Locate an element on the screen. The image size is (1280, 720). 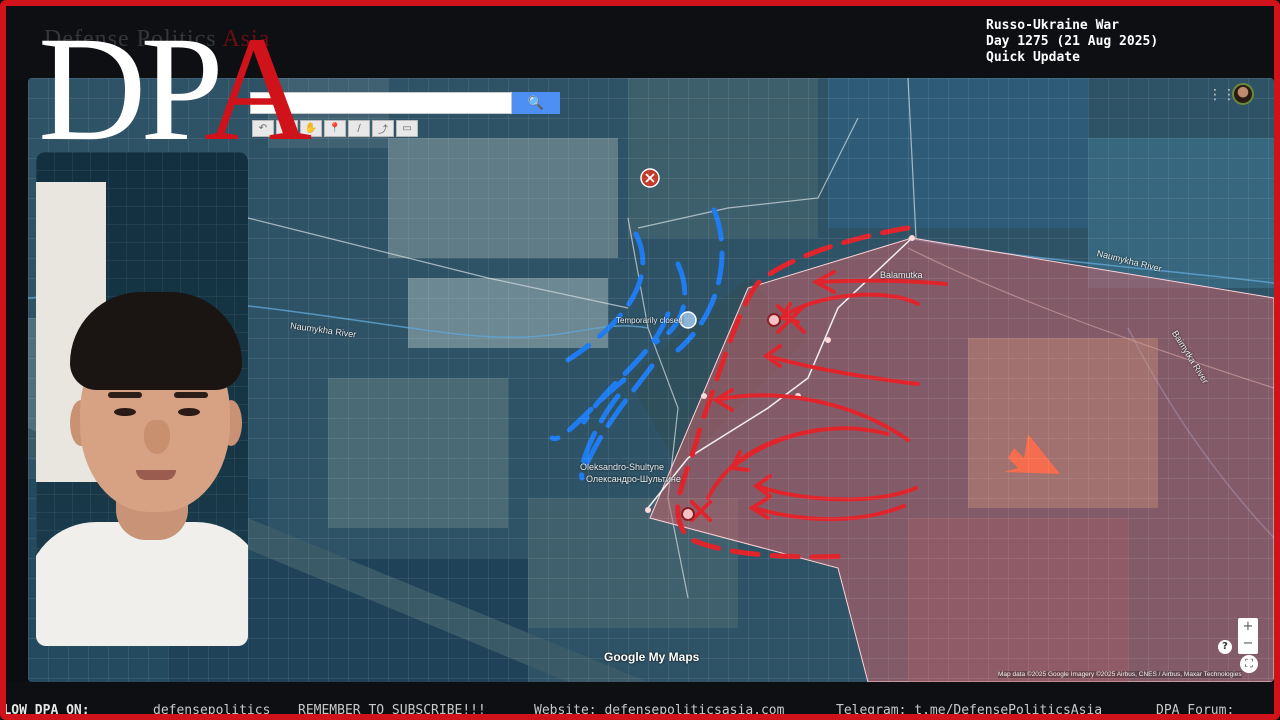
route-icon: ⤴ is located at coordinates (383, 128).